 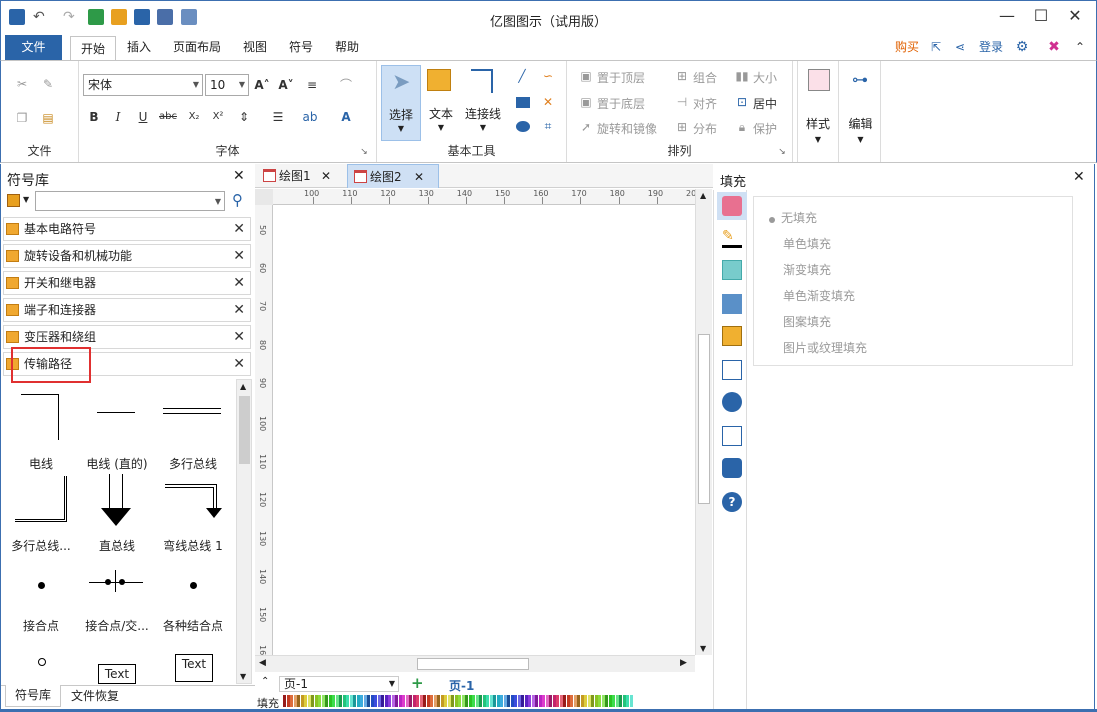 What do you see at coordinates (782, 152) in the screenshot?
I see `arrange-dialog-icon: ↘` at bounding box center [782, 152].